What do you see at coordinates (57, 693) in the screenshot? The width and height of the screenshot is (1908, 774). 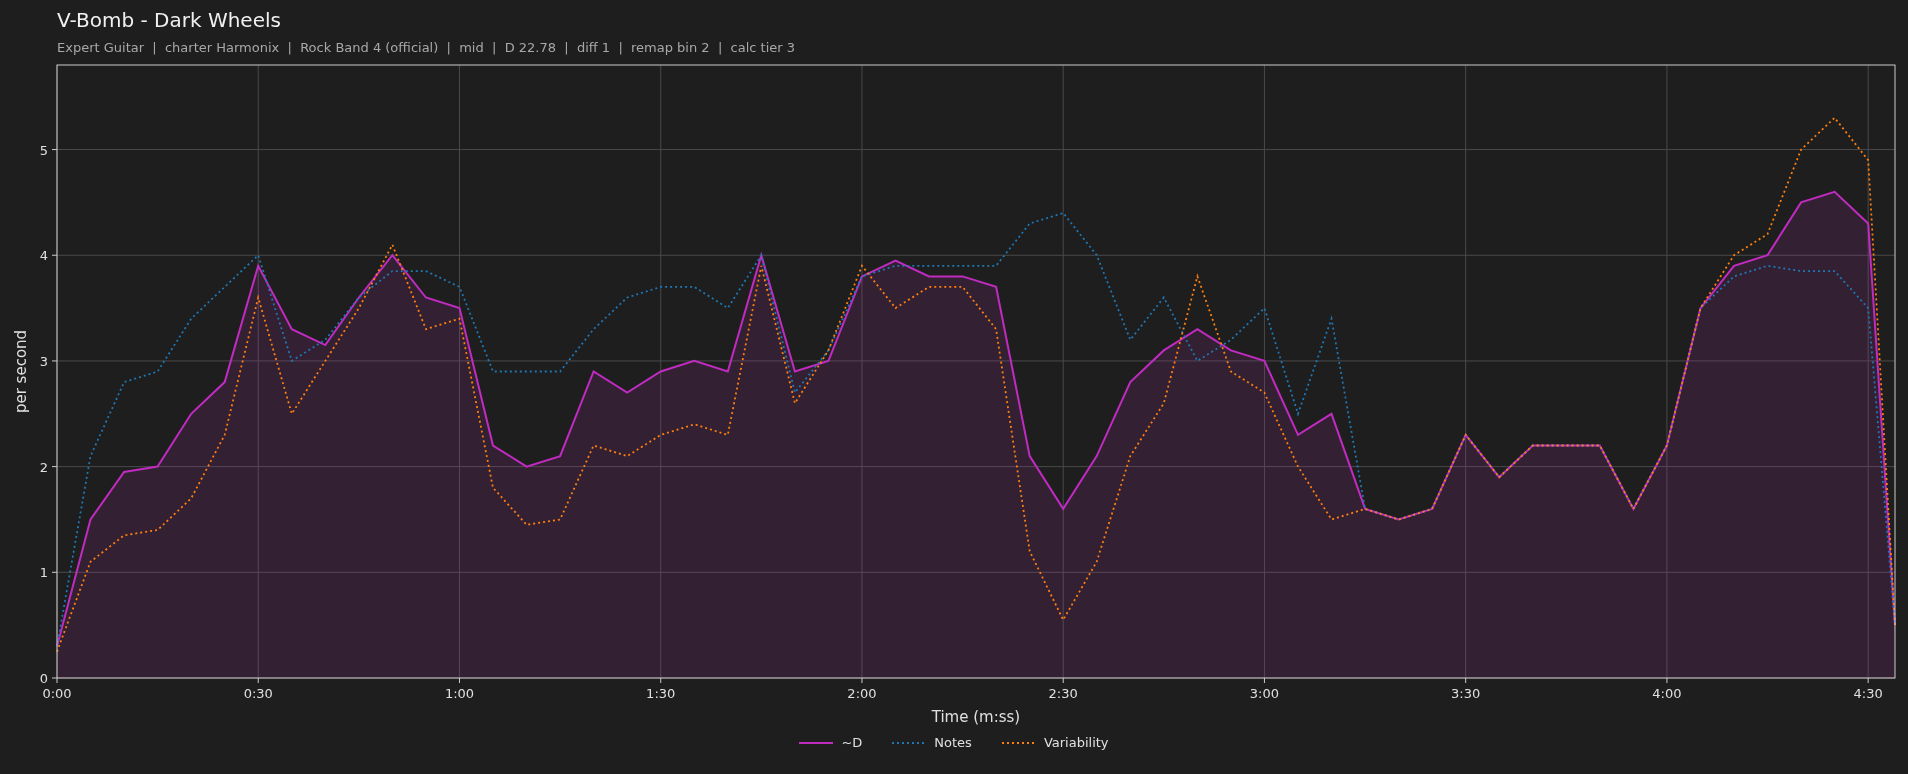 I see `x-tick-label: 0:00` at bounding box center [57, 693].